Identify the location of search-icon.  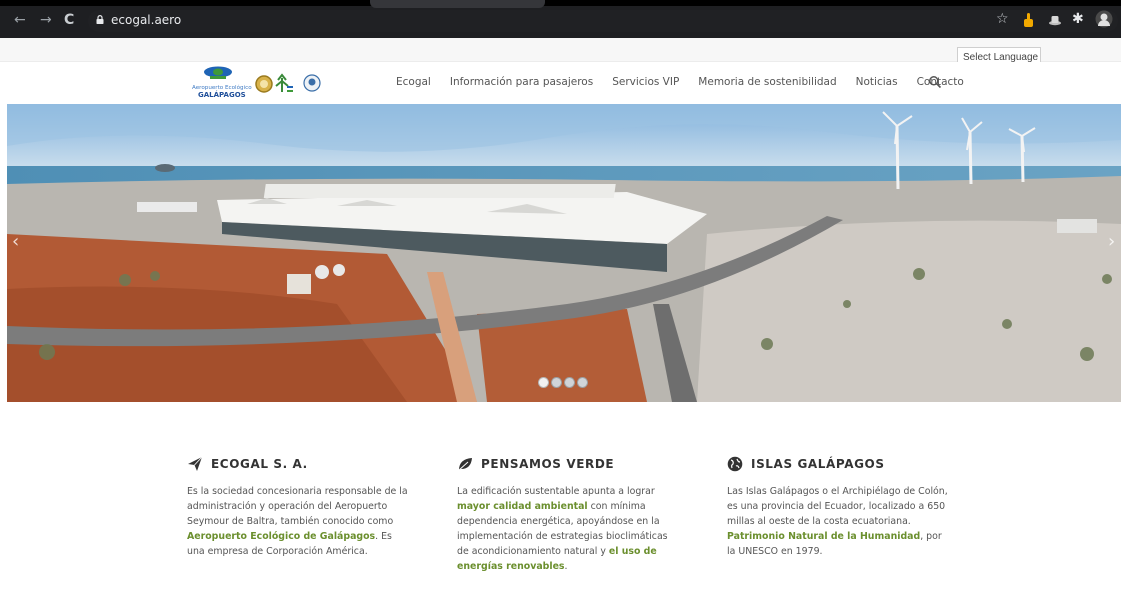
(935, 82).